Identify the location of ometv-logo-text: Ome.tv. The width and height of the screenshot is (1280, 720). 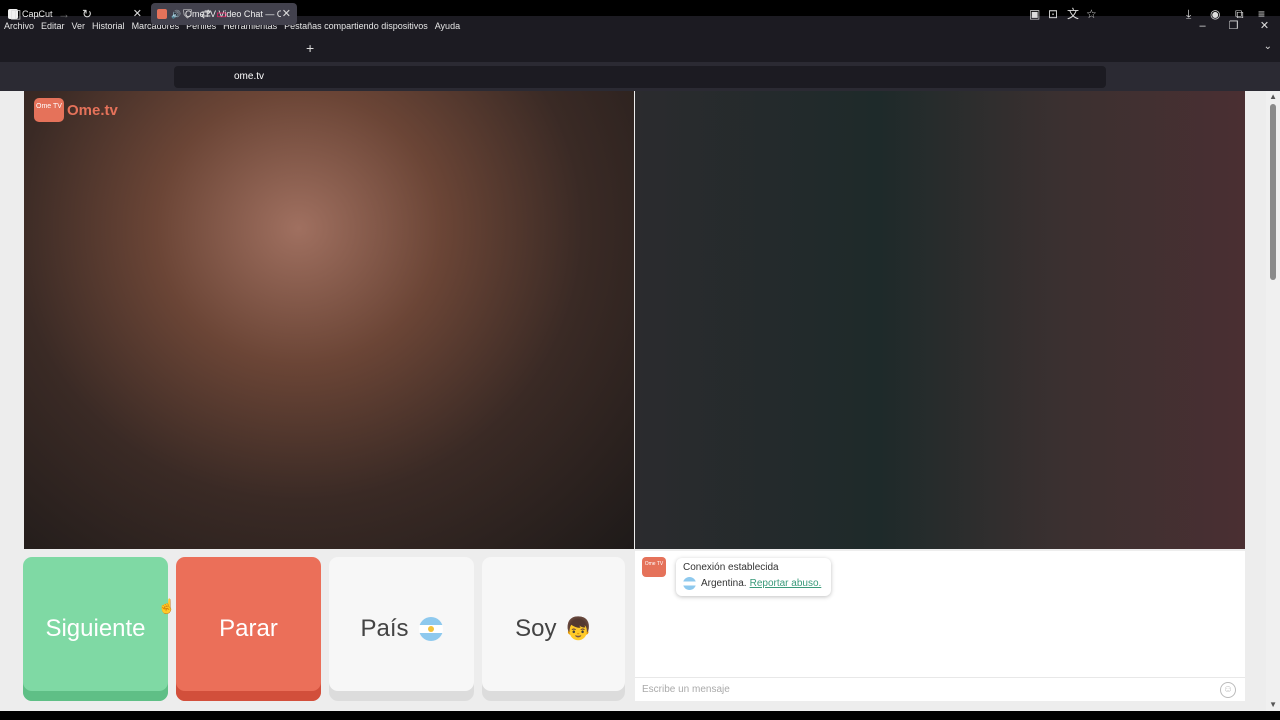
(92, 110).